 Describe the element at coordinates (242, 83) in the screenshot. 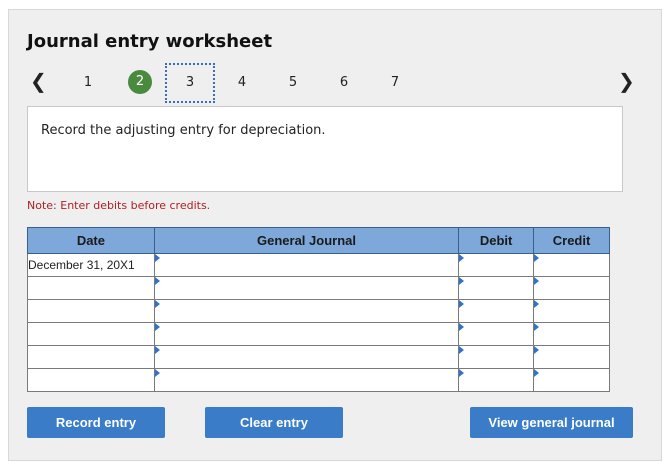

I see `page-4: 4` at that location.